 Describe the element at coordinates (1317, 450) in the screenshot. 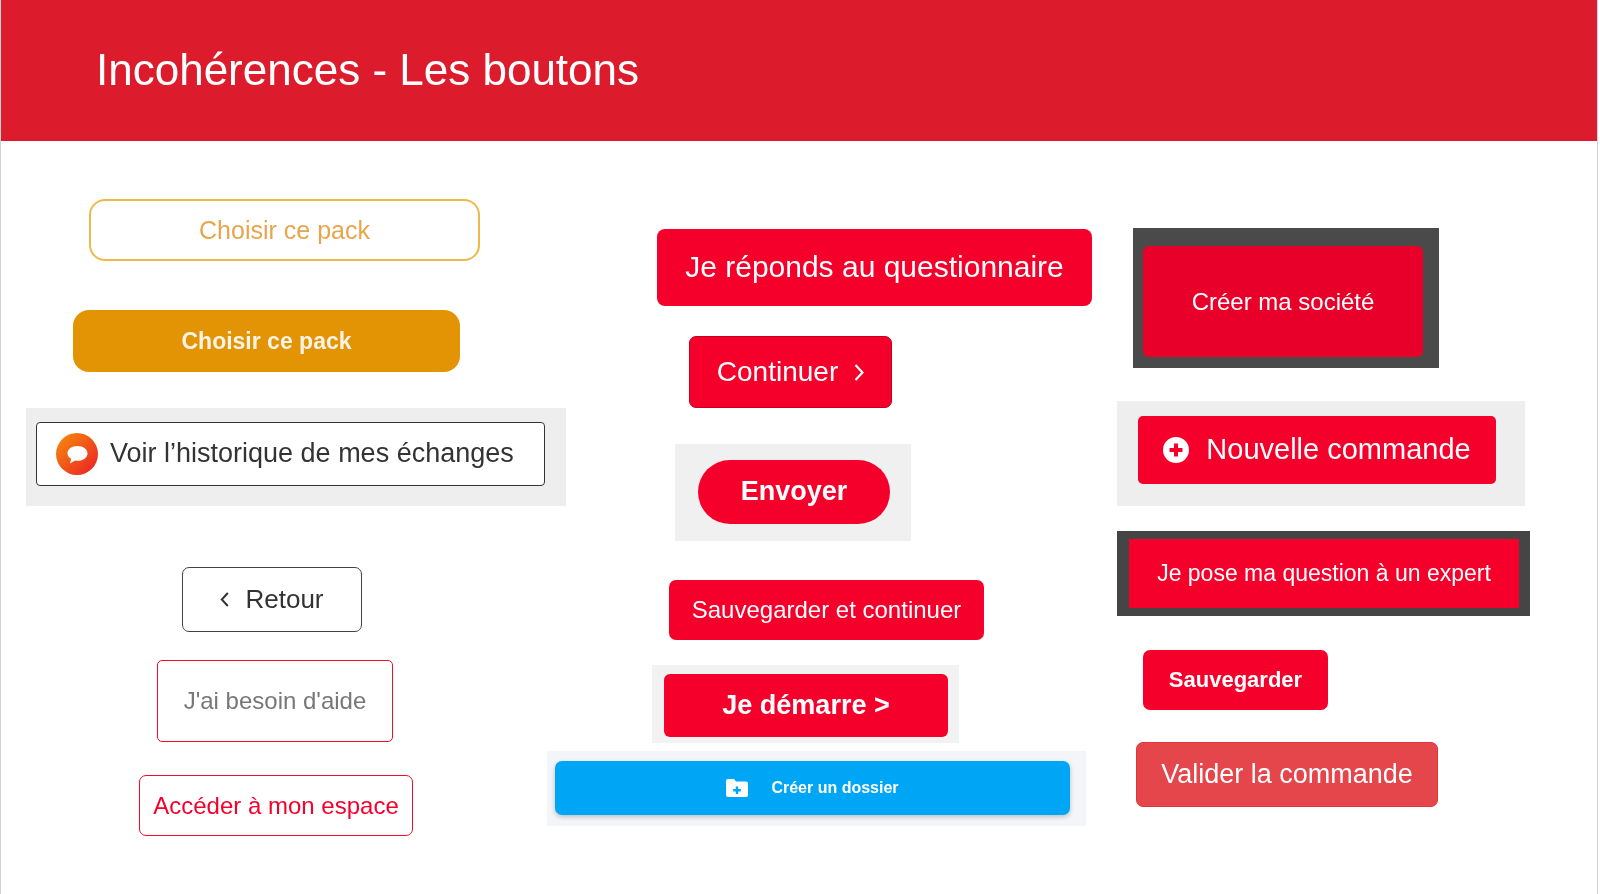

I see `new-order-button: Nouvelle commande` at that location.